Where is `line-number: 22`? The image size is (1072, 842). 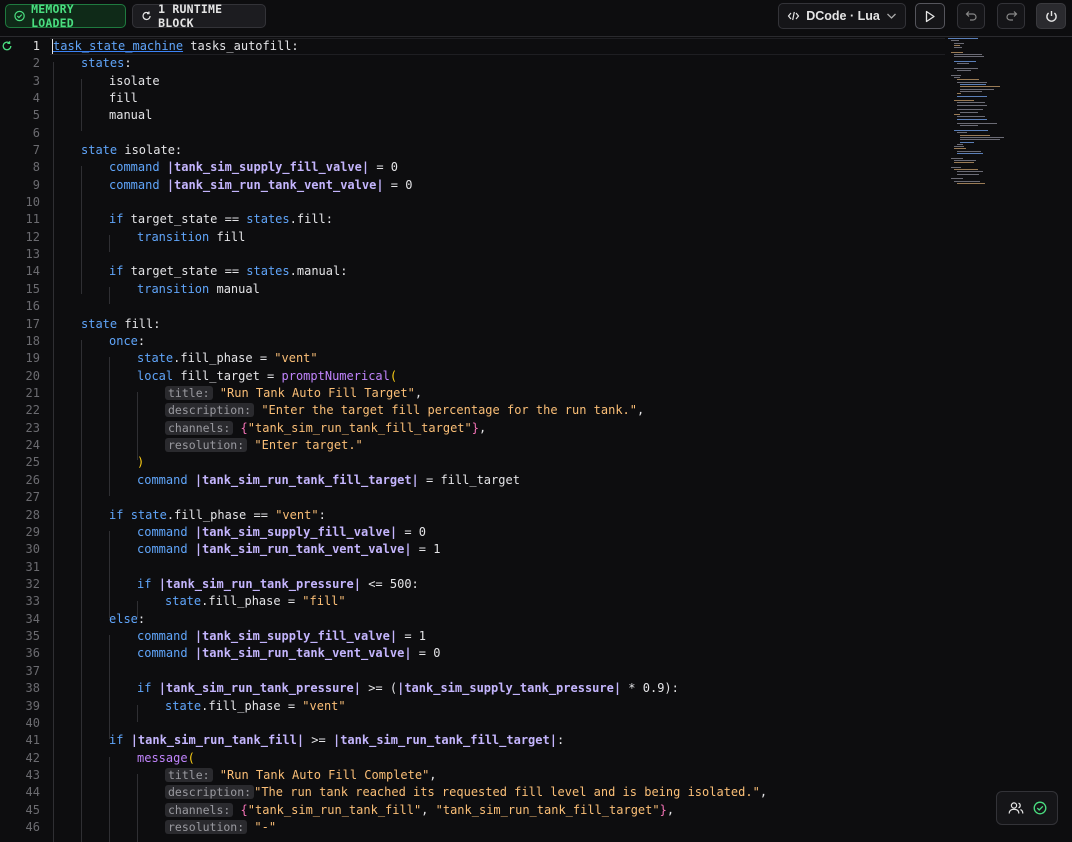 line-number: 22 is located at coordinates (32, 410).